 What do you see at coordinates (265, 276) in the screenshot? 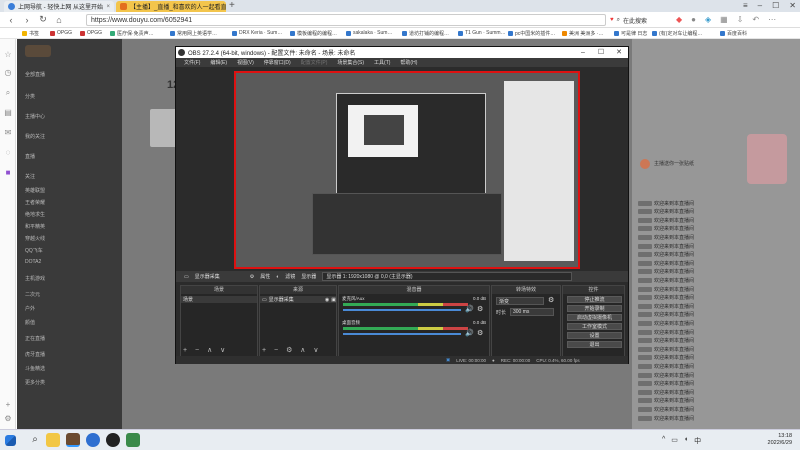
I see `properties-button: 属性` at bounding box center [265, 276].